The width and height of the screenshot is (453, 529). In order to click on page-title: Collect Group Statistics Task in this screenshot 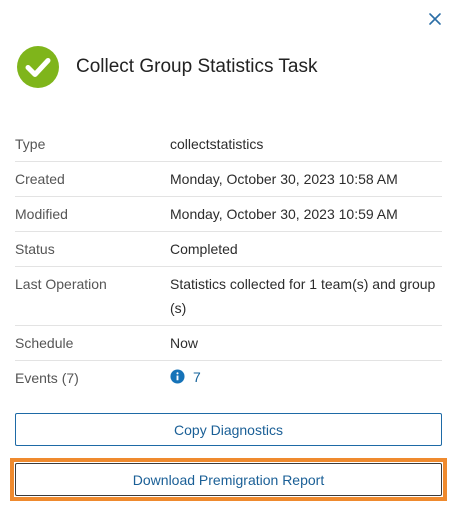, I will do `click(197, 66)`.